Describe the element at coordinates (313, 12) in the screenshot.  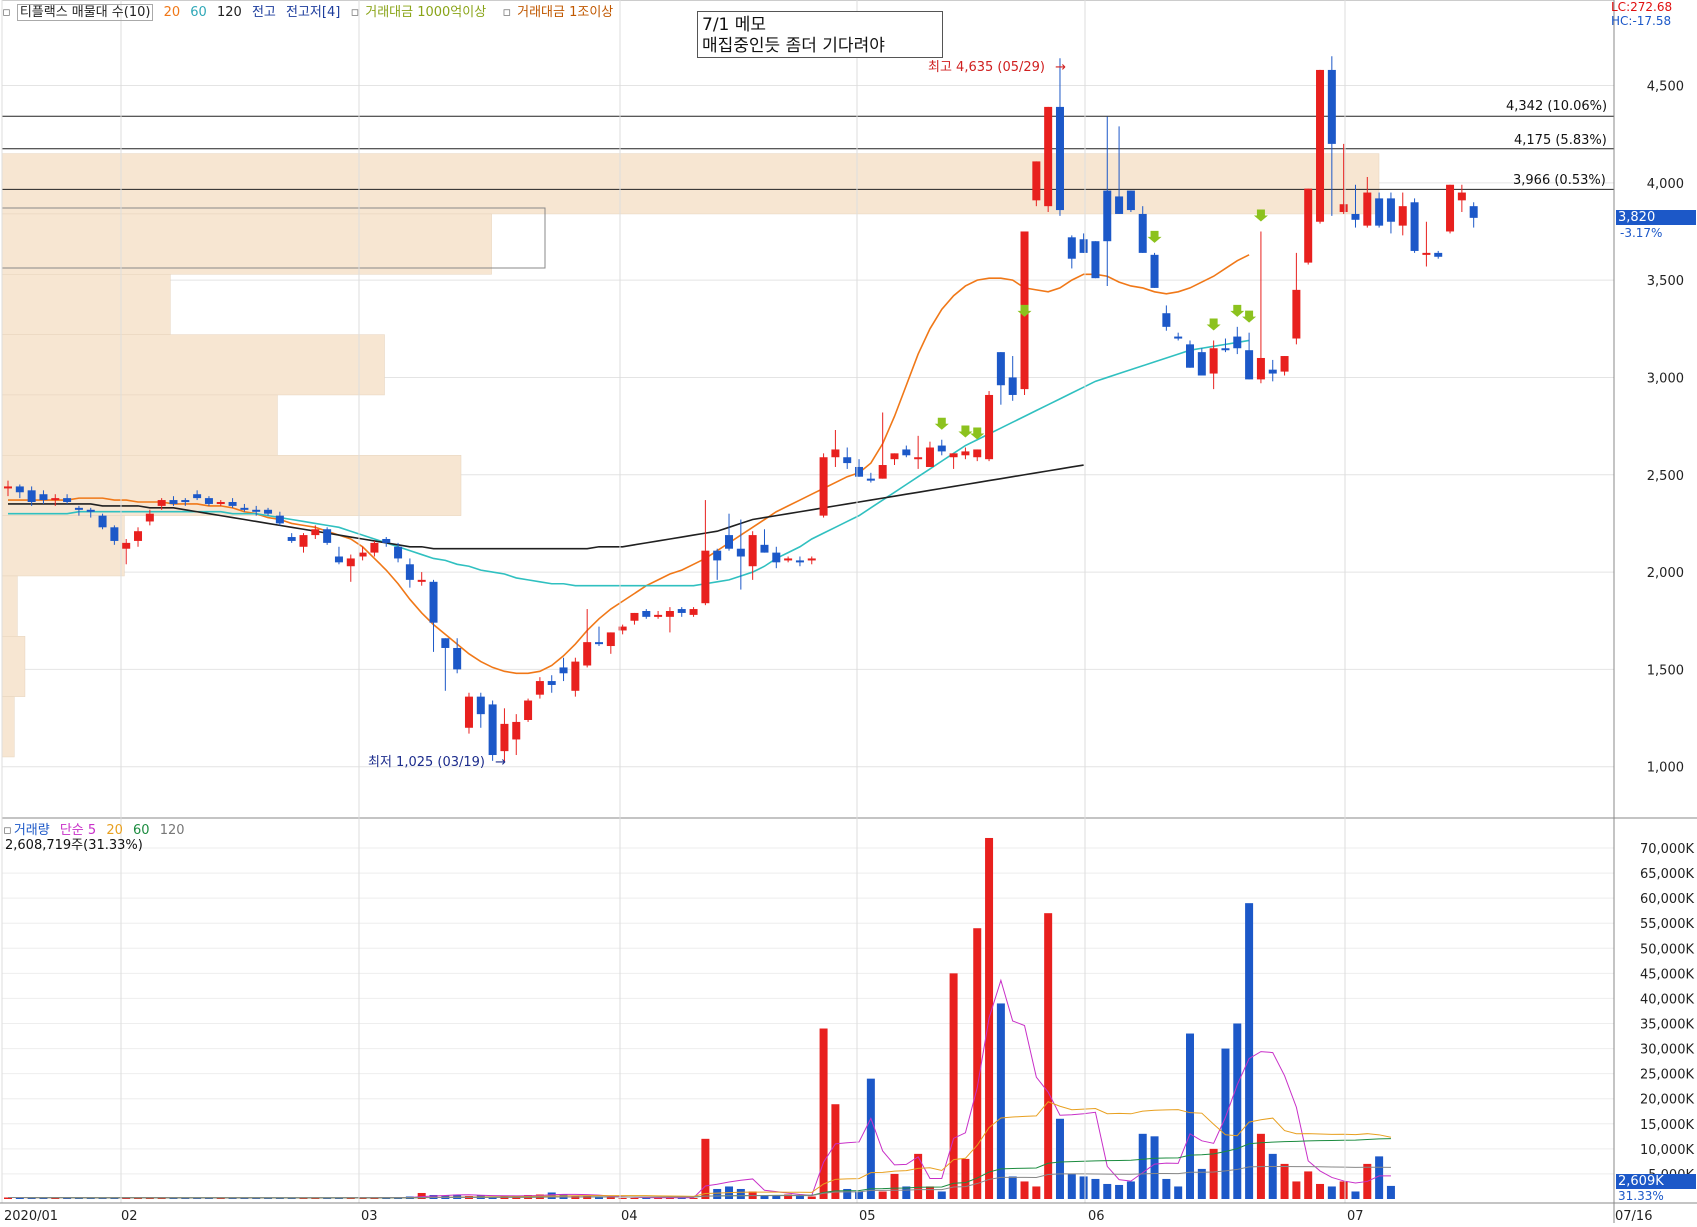
I see `prev-high-low-label: 전고저[4]` at that location.